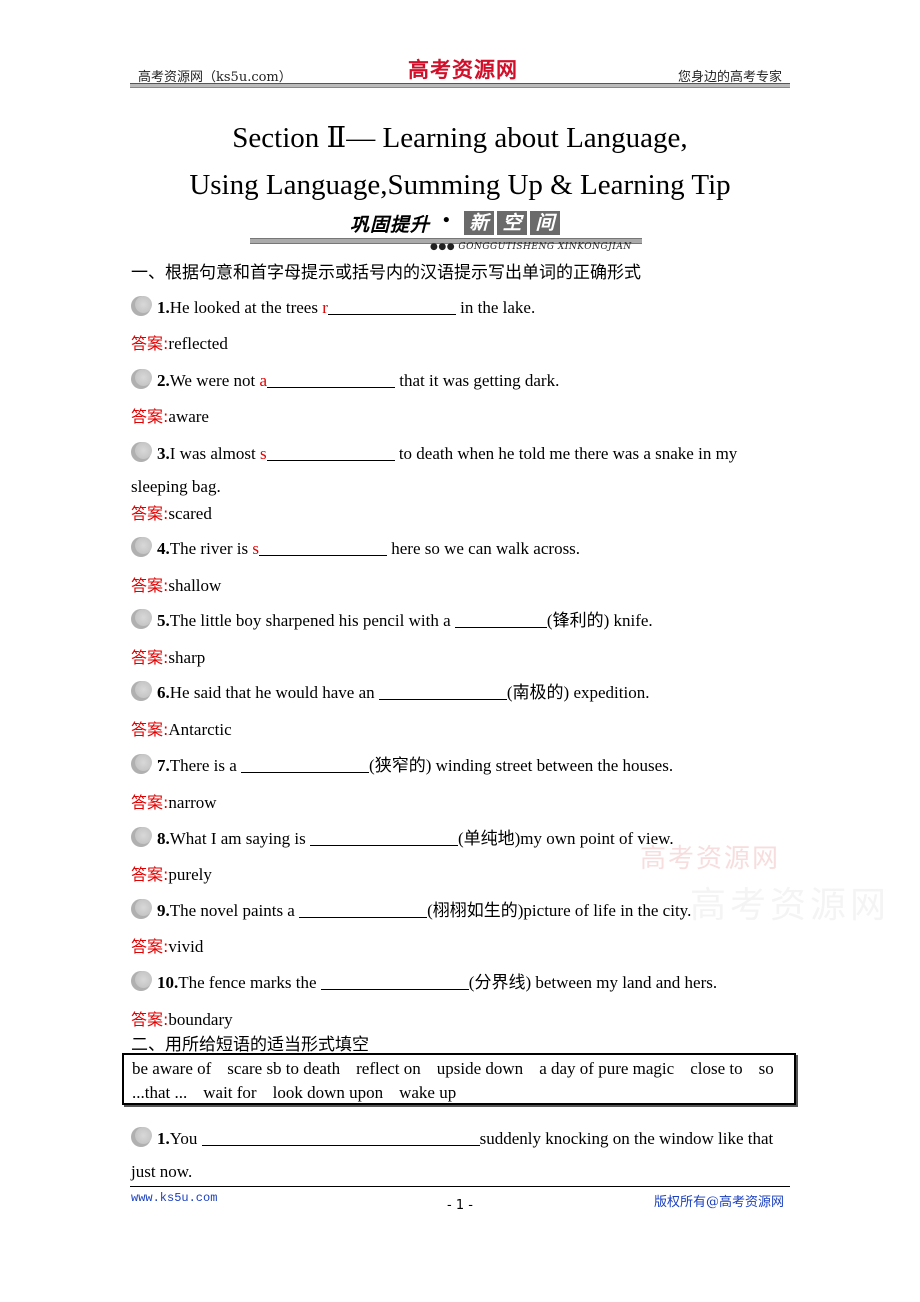  I want to click on question-text: The fence marks the, so click(249, 982).